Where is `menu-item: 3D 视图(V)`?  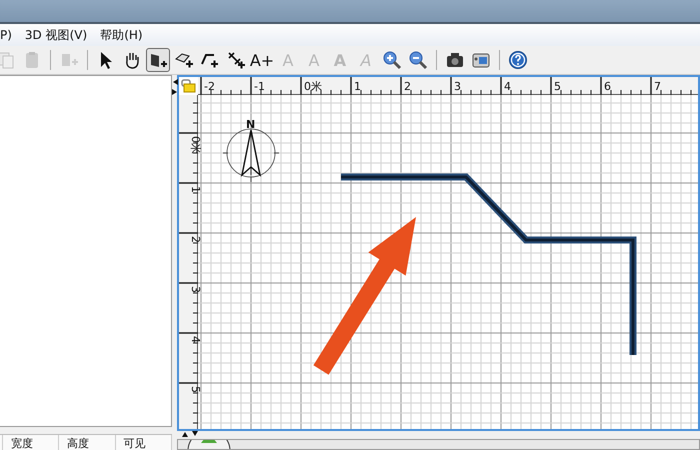 menu-item: 3D 视图(V) is located at coordinates (59, 35).